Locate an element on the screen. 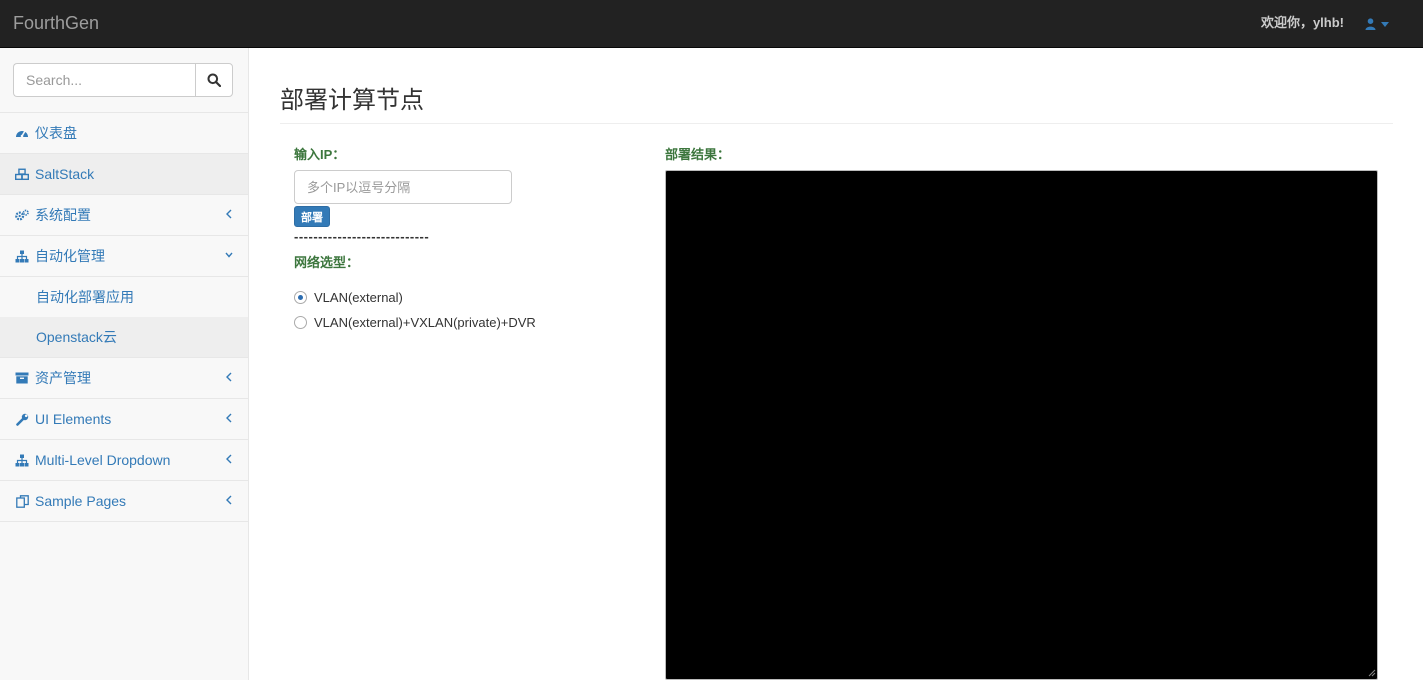 The image size is (1423, 680). search-button is located at coordinates (214, 80).